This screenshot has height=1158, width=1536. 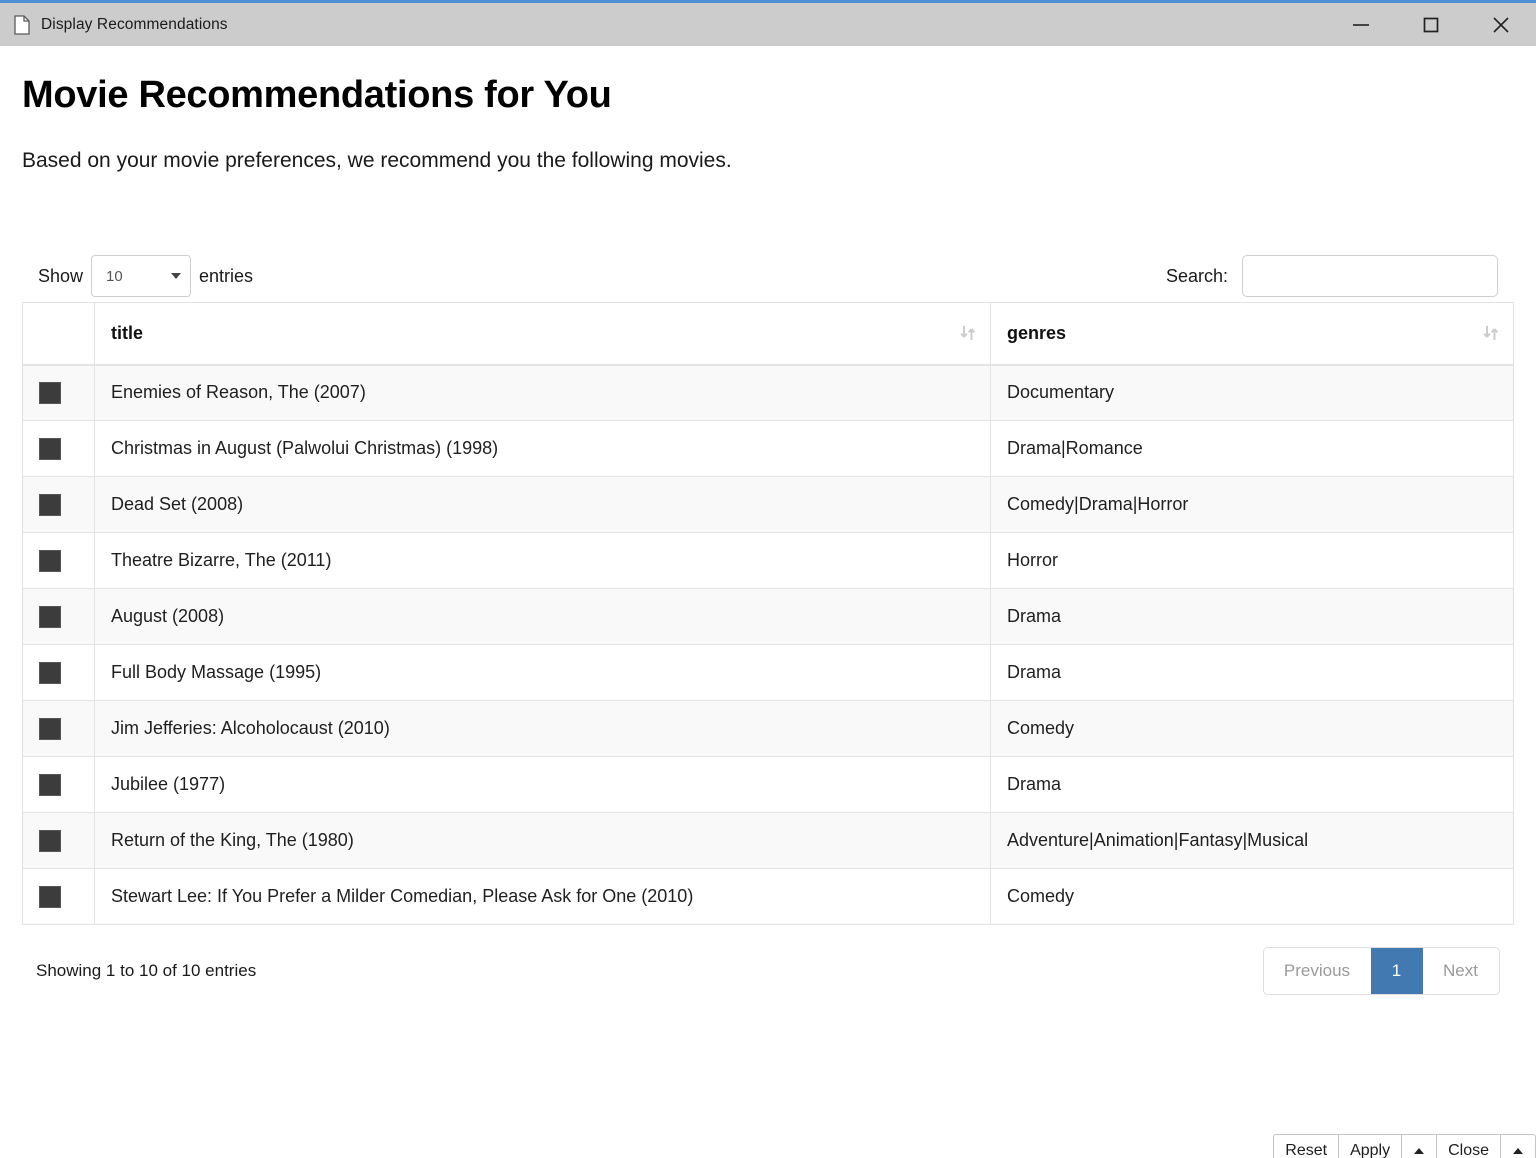 What do you see at coordinates (1461, 971) in the screenshot?
I see `pagination-next: Next` at bounding box center [1461, 971].